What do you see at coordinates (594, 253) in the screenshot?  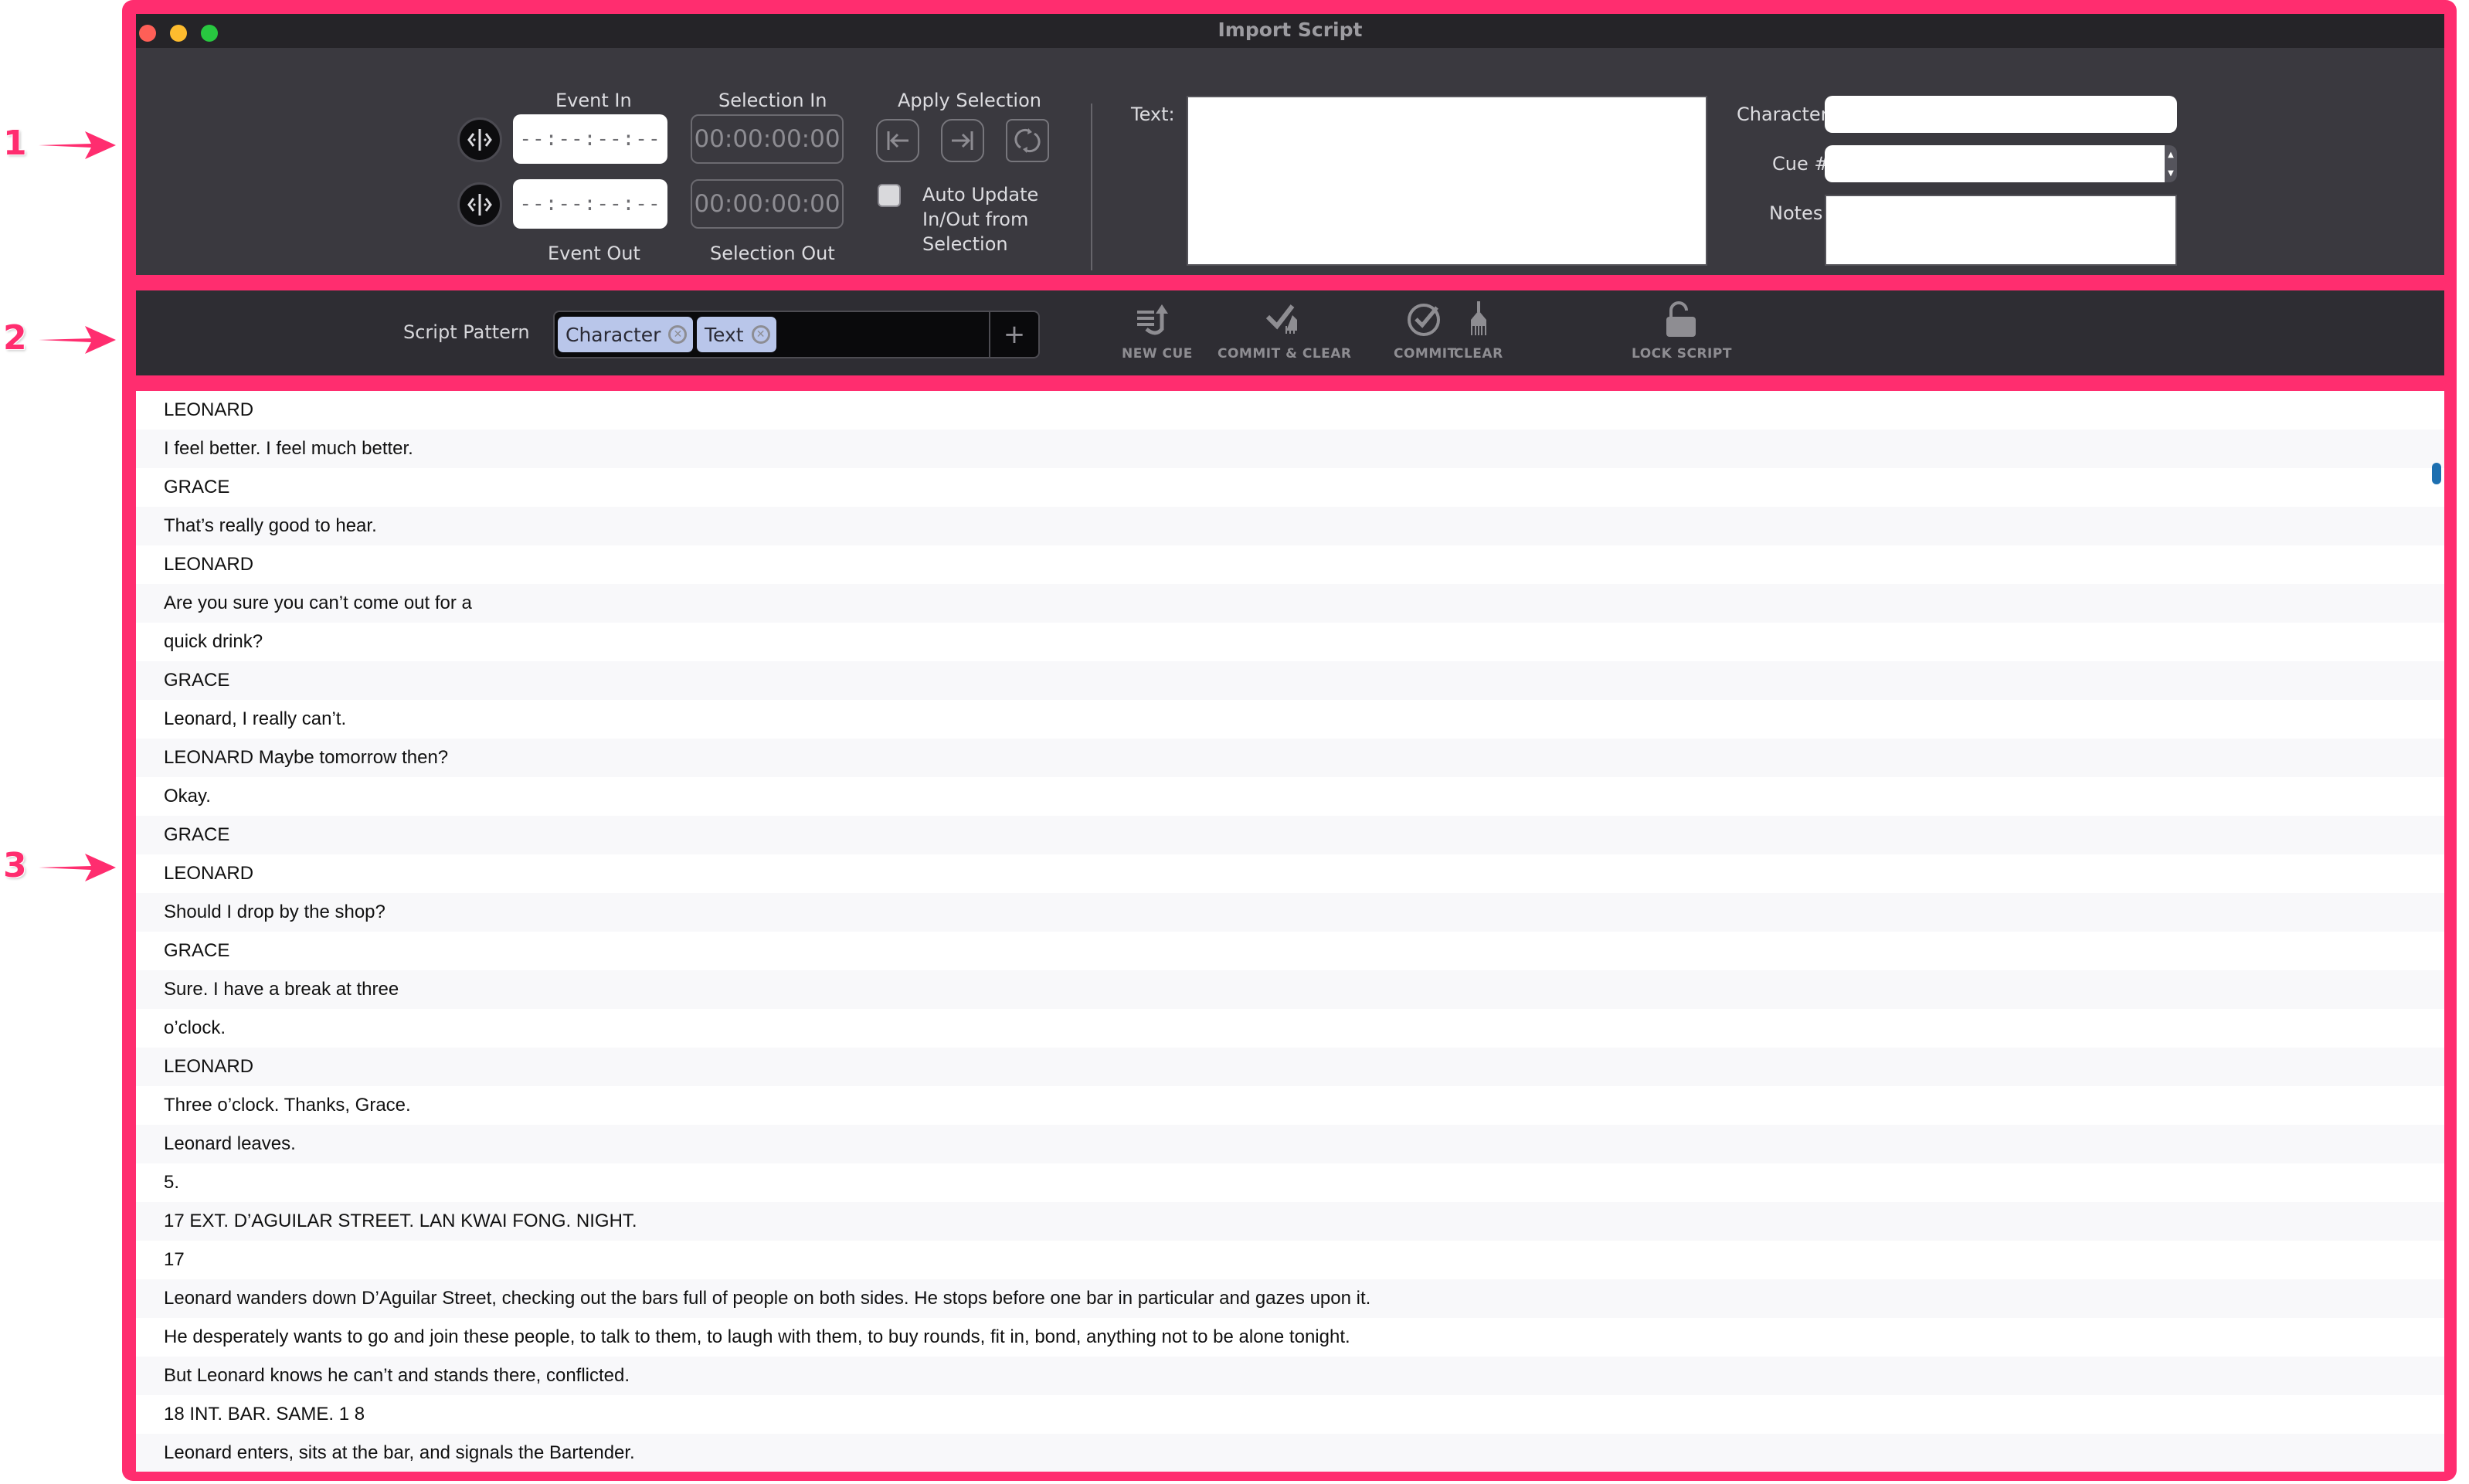 I see `event-out-label: Event Out` at bounding box center [594, 253].